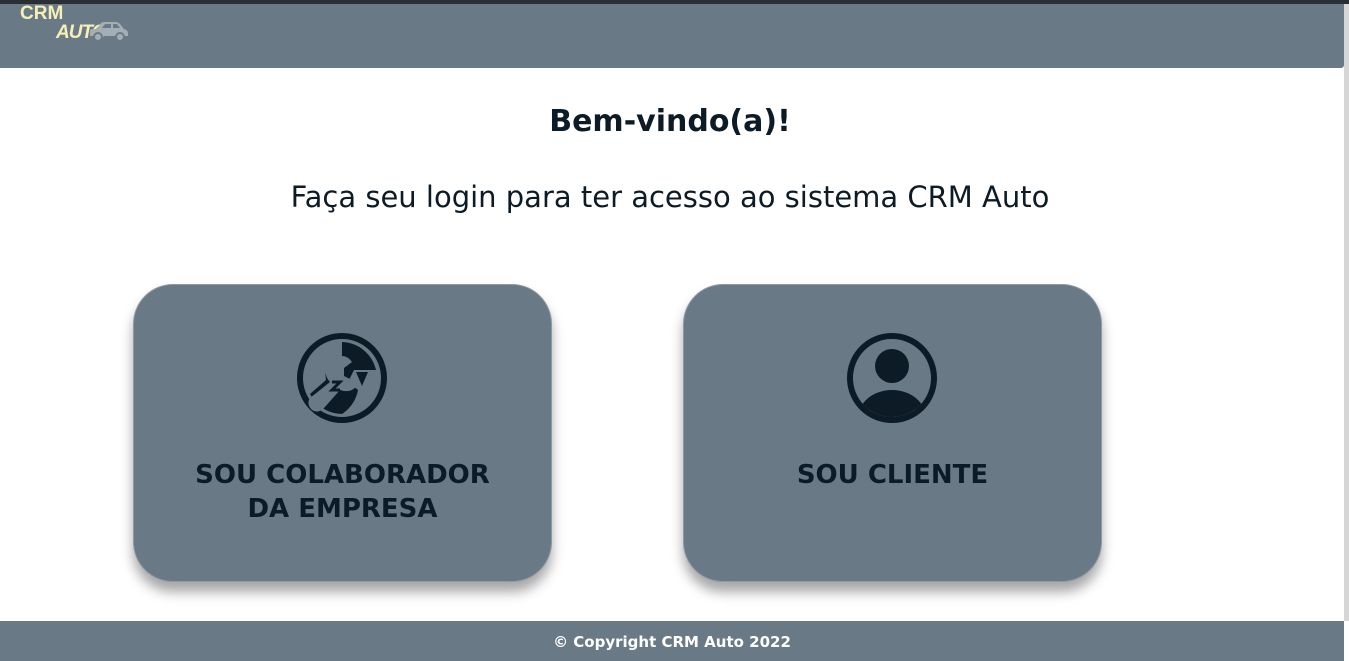 This screenshot has height=661, width=1349. I want to click on client-card-label-line1: SOU CLIENTE, so click(892, 475).